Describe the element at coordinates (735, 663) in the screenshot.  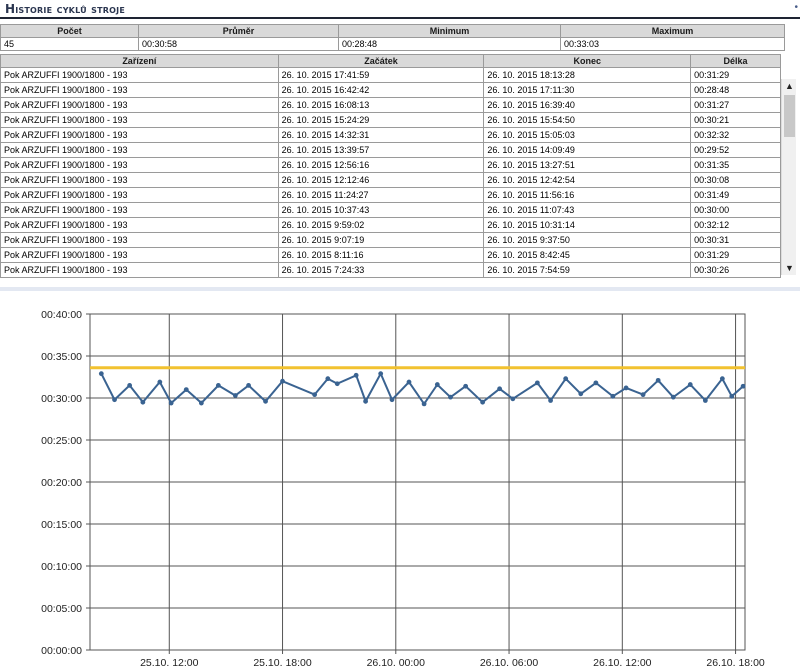
I see `x-tick-label: 26.10. 18:00` at that location.